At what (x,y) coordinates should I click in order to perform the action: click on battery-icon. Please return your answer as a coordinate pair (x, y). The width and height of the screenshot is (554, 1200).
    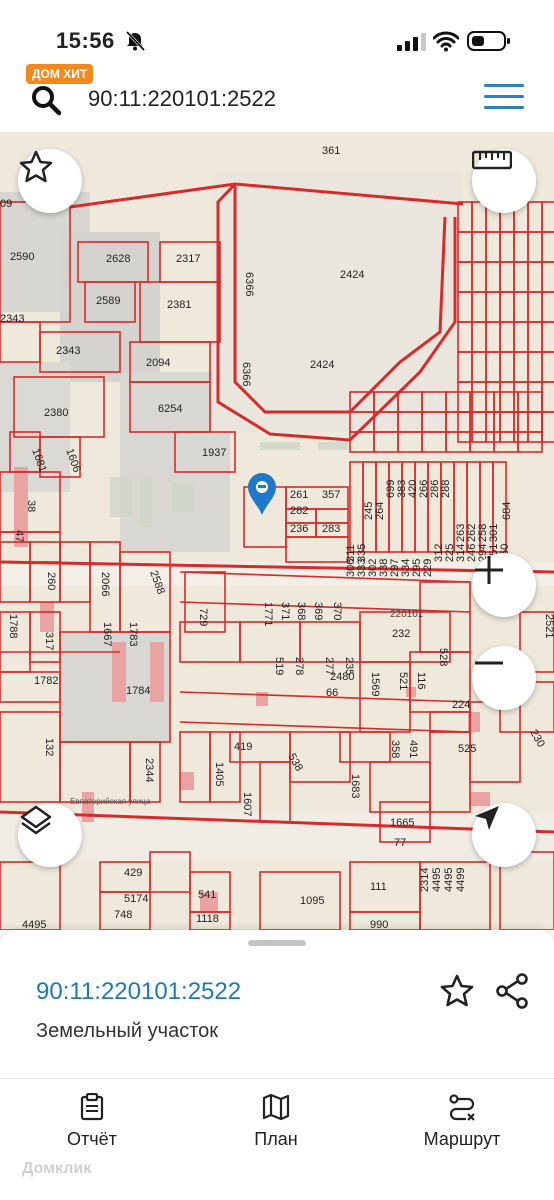
    Looking at the image, I should click on (488, 41).